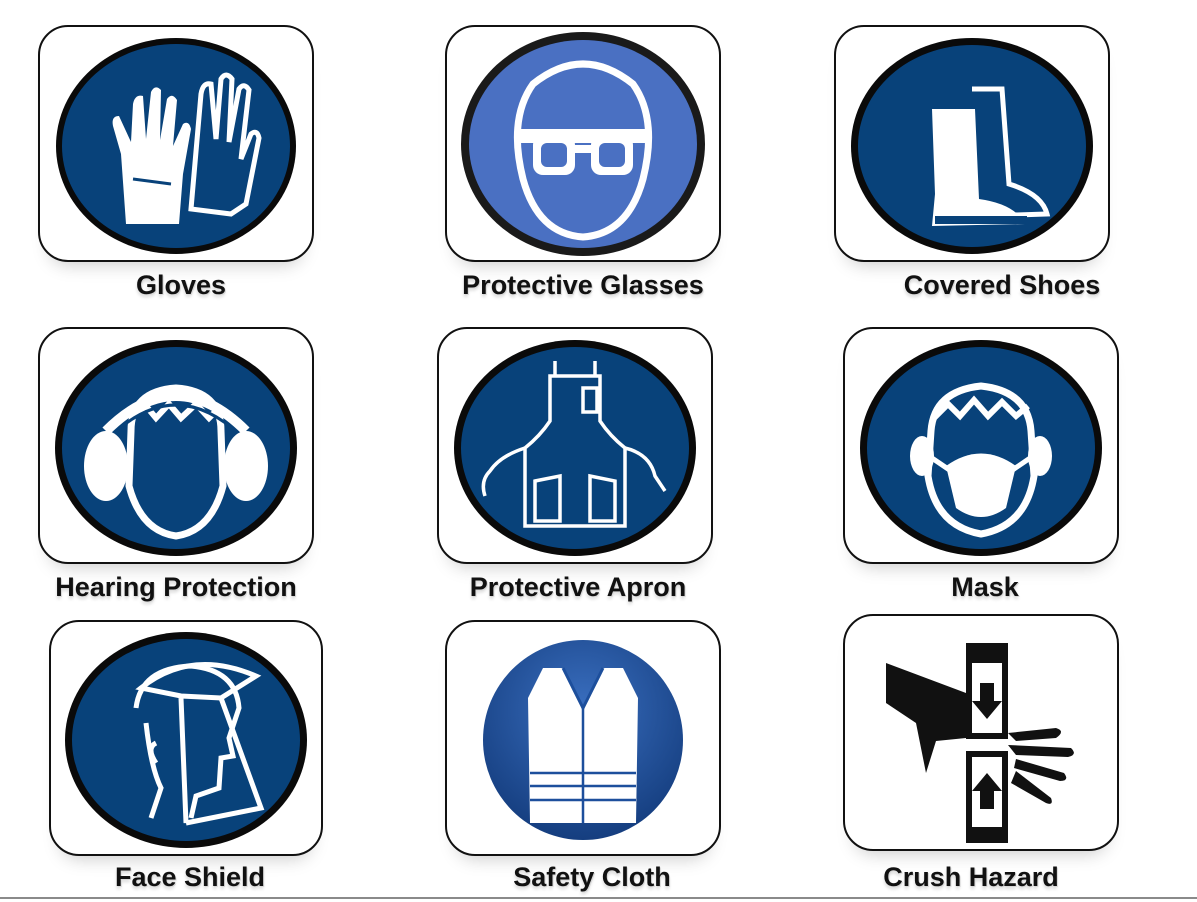  I want to click on boot-icon, so click(972, 145).